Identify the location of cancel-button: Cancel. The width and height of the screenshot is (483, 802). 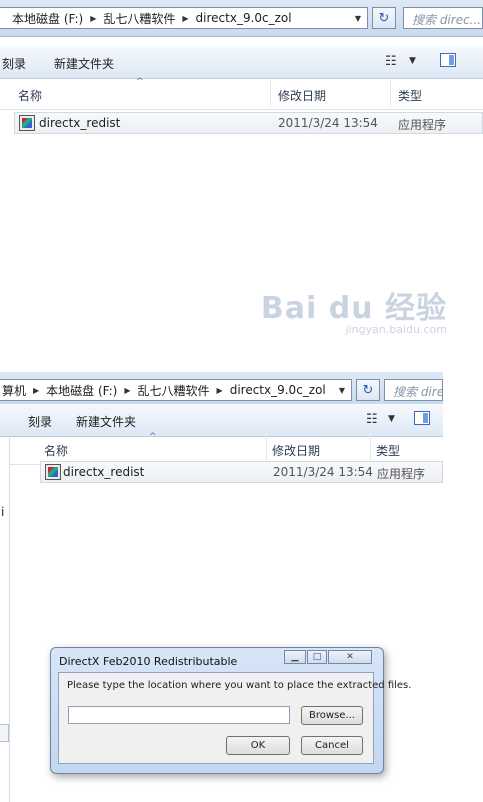
(332, 745).